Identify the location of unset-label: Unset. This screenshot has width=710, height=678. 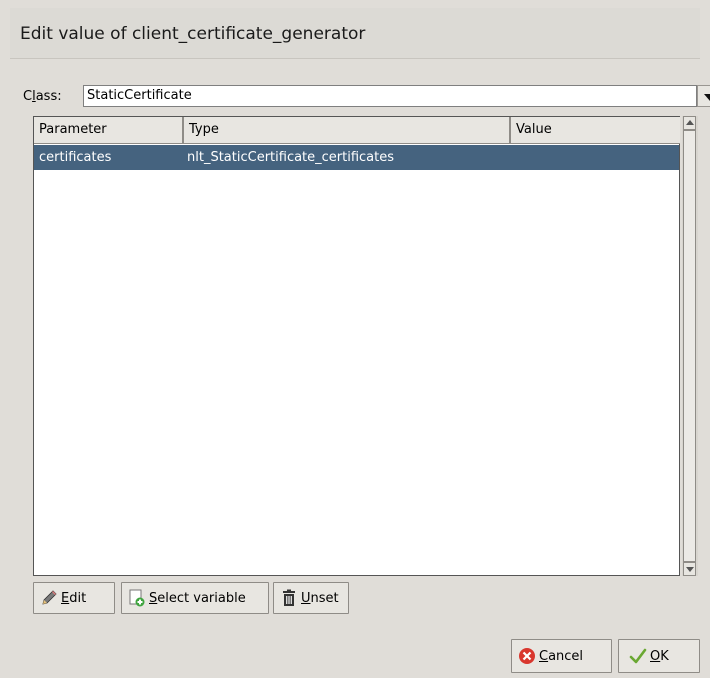
(320, 598).